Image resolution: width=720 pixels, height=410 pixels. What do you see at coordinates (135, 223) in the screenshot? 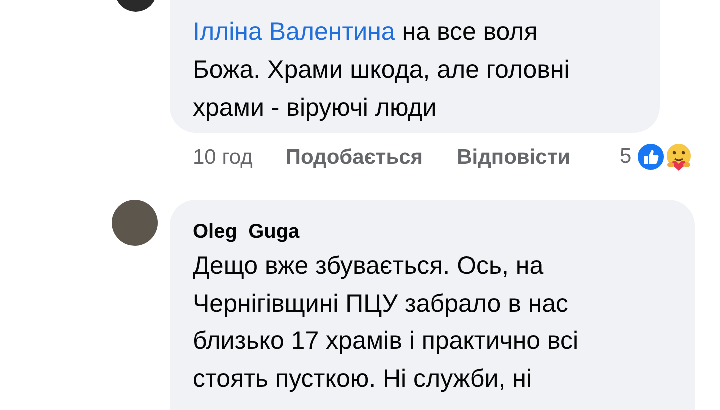
I see `avatar` at bounding box center [135, 223].